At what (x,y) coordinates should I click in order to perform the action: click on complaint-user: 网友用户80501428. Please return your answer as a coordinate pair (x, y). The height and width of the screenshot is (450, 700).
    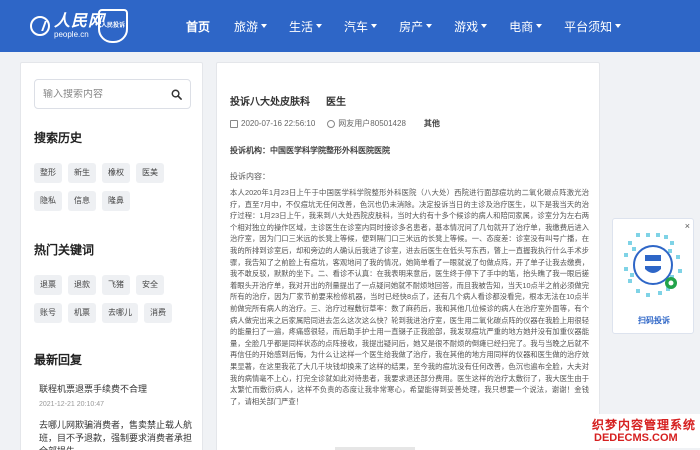
    Looking at the image, I should click on (372, 123).